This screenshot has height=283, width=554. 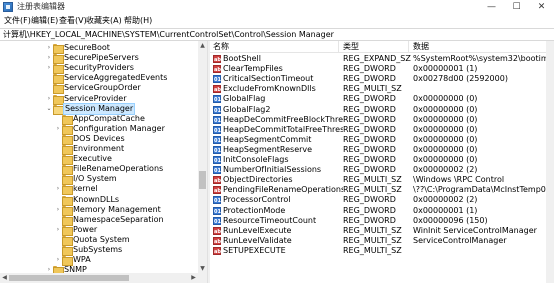 What do you see at coordinates (99, 89) in the screenshot?
I see `tree-node: ServiceGroupOrder` at bounding box center [99, 89].